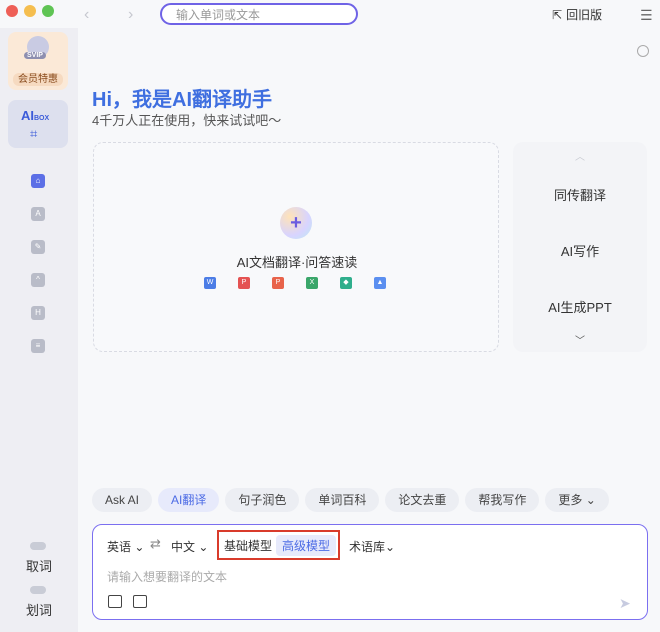 The image size is (660, 632). Describe the element at coordinates (38, 214) in the screenshot. I see `translate-icon: A` at that location.